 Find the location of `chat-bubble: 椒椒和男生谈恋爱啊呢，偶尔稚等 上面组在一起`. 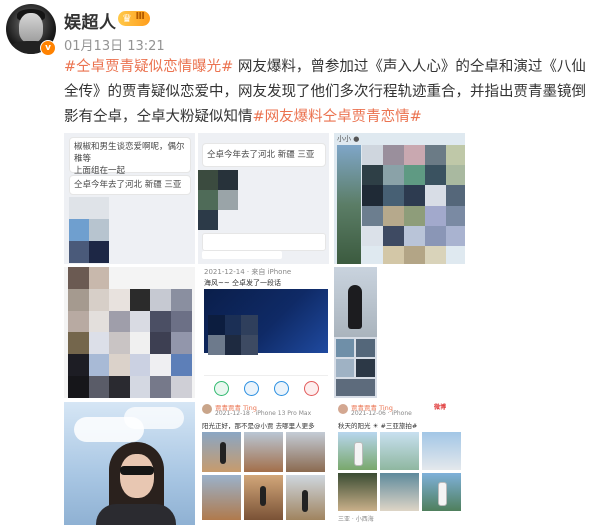

chat-bubble: 椒椒和男生谈恋爱啊呢，偶尔稚等 上面组在一起 is located at coordinates (130, 156).